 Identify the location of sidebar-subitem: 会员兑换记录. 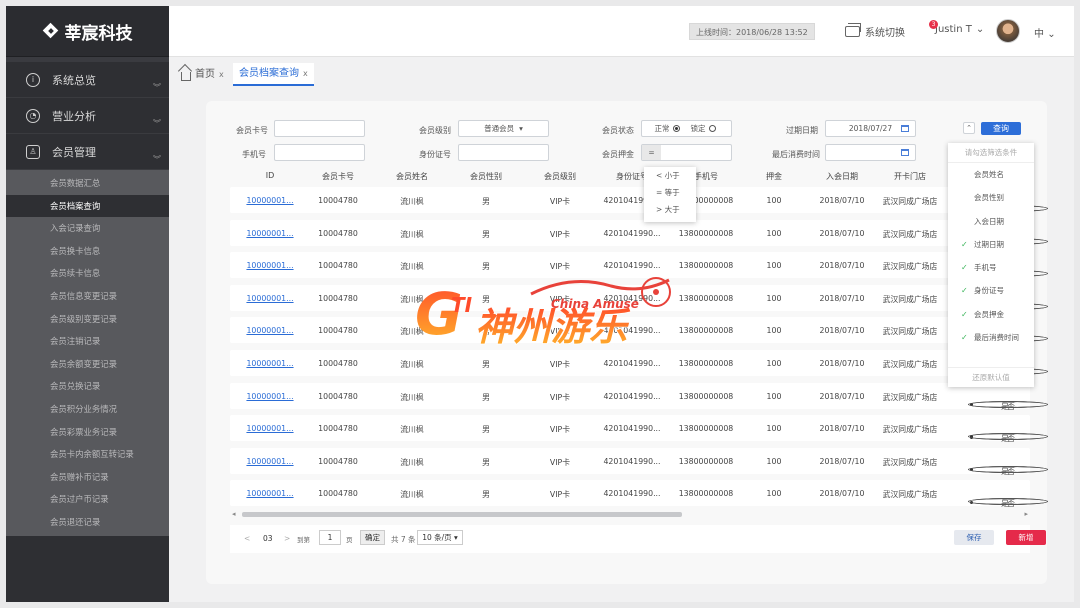
(87, 386).